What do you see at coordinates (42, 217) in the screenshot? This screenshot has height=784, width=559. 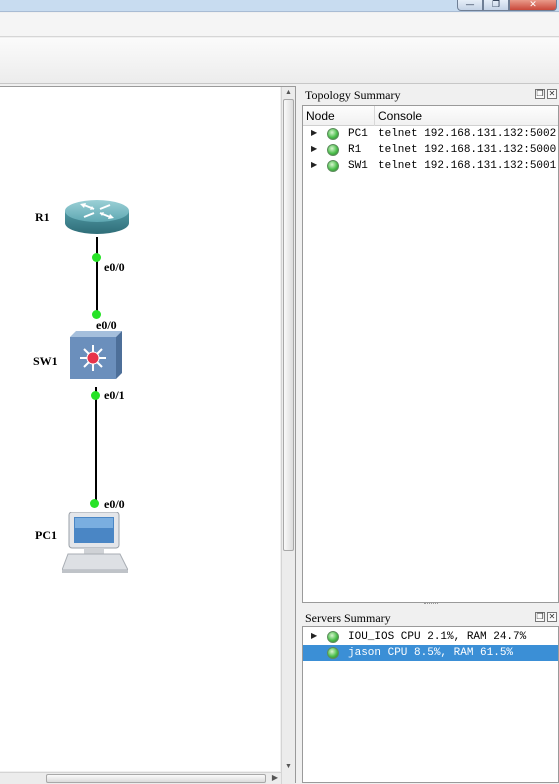 I see `node-label-r1: R1` at bounding box center [42, 217].